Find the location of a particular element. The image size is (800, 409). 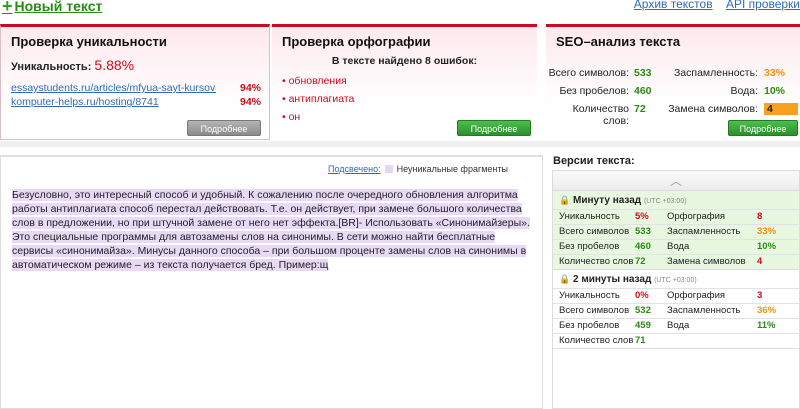

seo-value: 460 is located at coordinates (643, 91).